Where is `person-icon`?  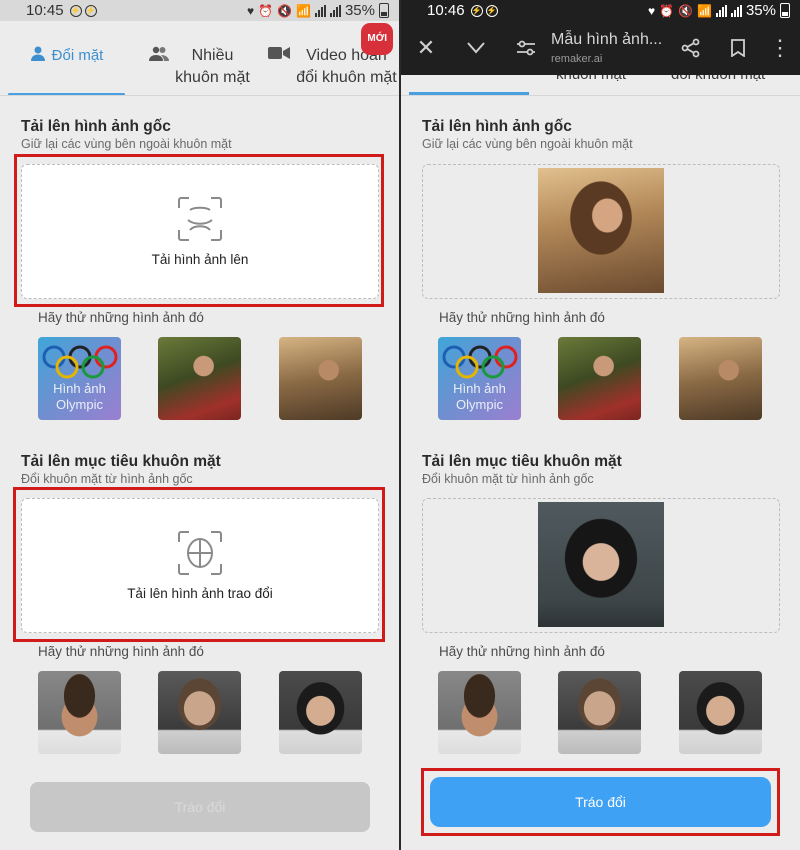 person-icon is located at coordinates (38, 56).